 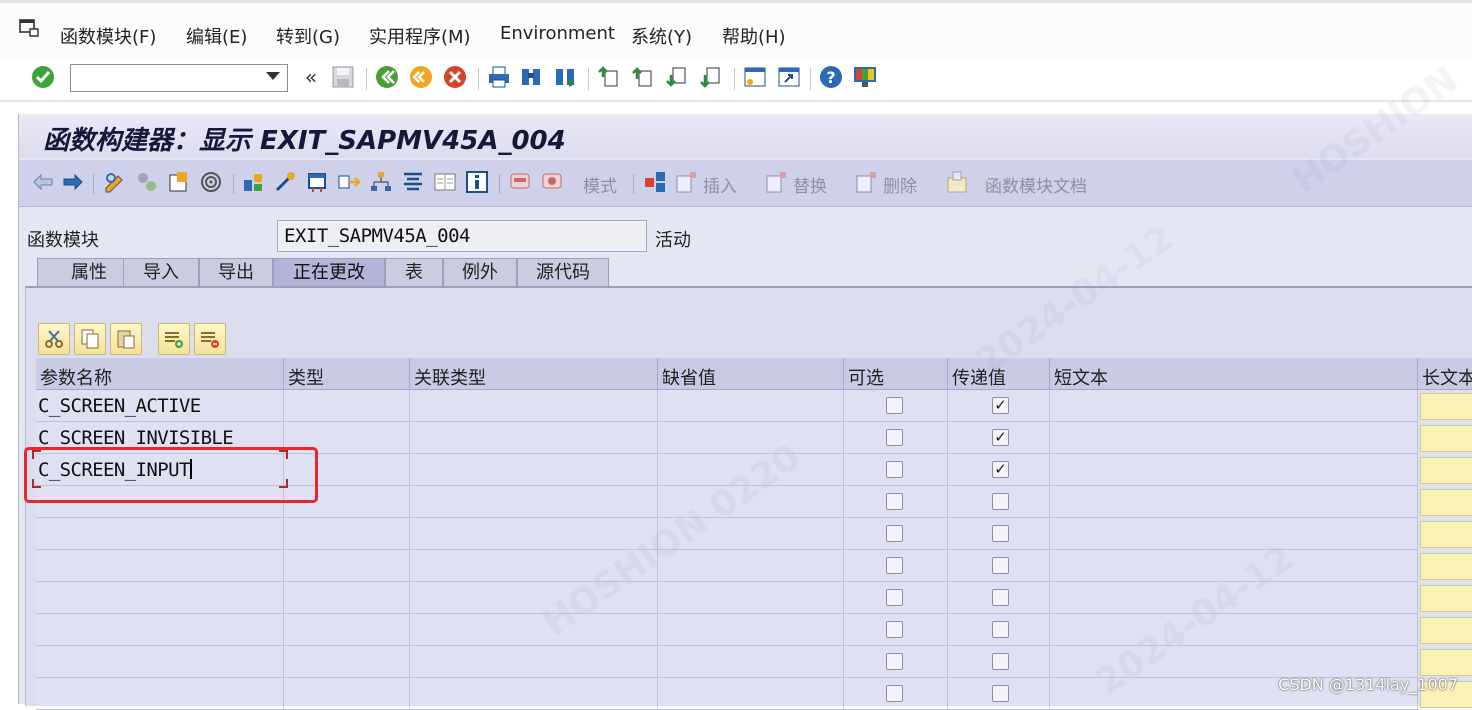 What do you see at coordinates (329, 272) in the screenshot?
I see `tab-3: 正在更改` at bounding box center [329, 272].